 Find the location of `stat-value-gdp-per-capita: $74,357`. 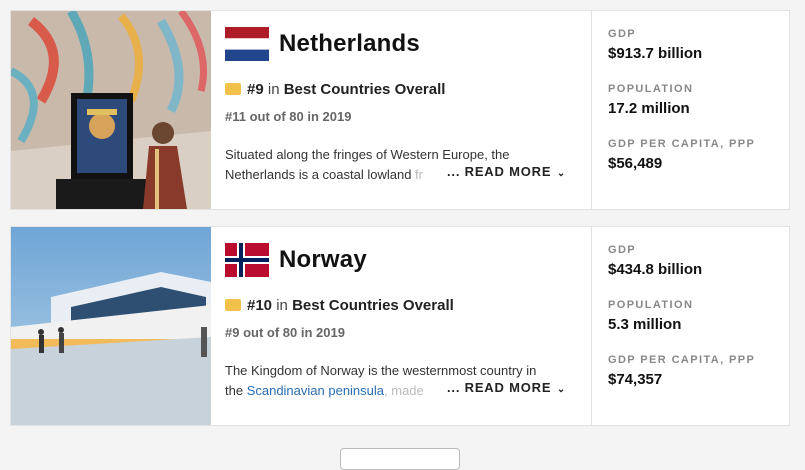

stat-value-gdp-per-capita: $74,357 is located at coordinates (635, 379).